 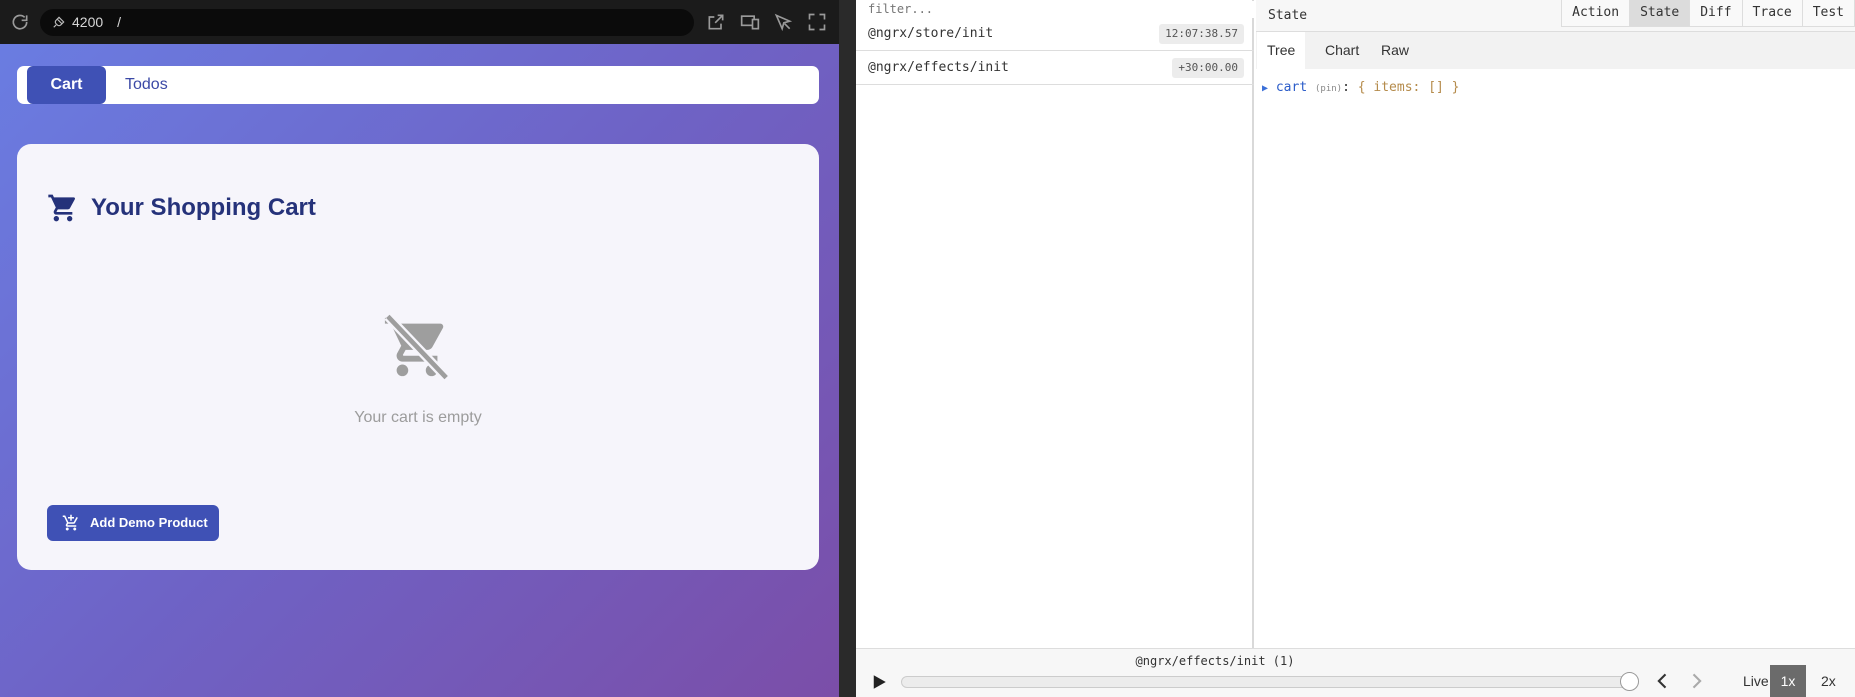 What do you see at coordinates (1201, 34) in the screenshot?
I see `action-time: 12:07:38.57` at bounding box center [1201, 34].